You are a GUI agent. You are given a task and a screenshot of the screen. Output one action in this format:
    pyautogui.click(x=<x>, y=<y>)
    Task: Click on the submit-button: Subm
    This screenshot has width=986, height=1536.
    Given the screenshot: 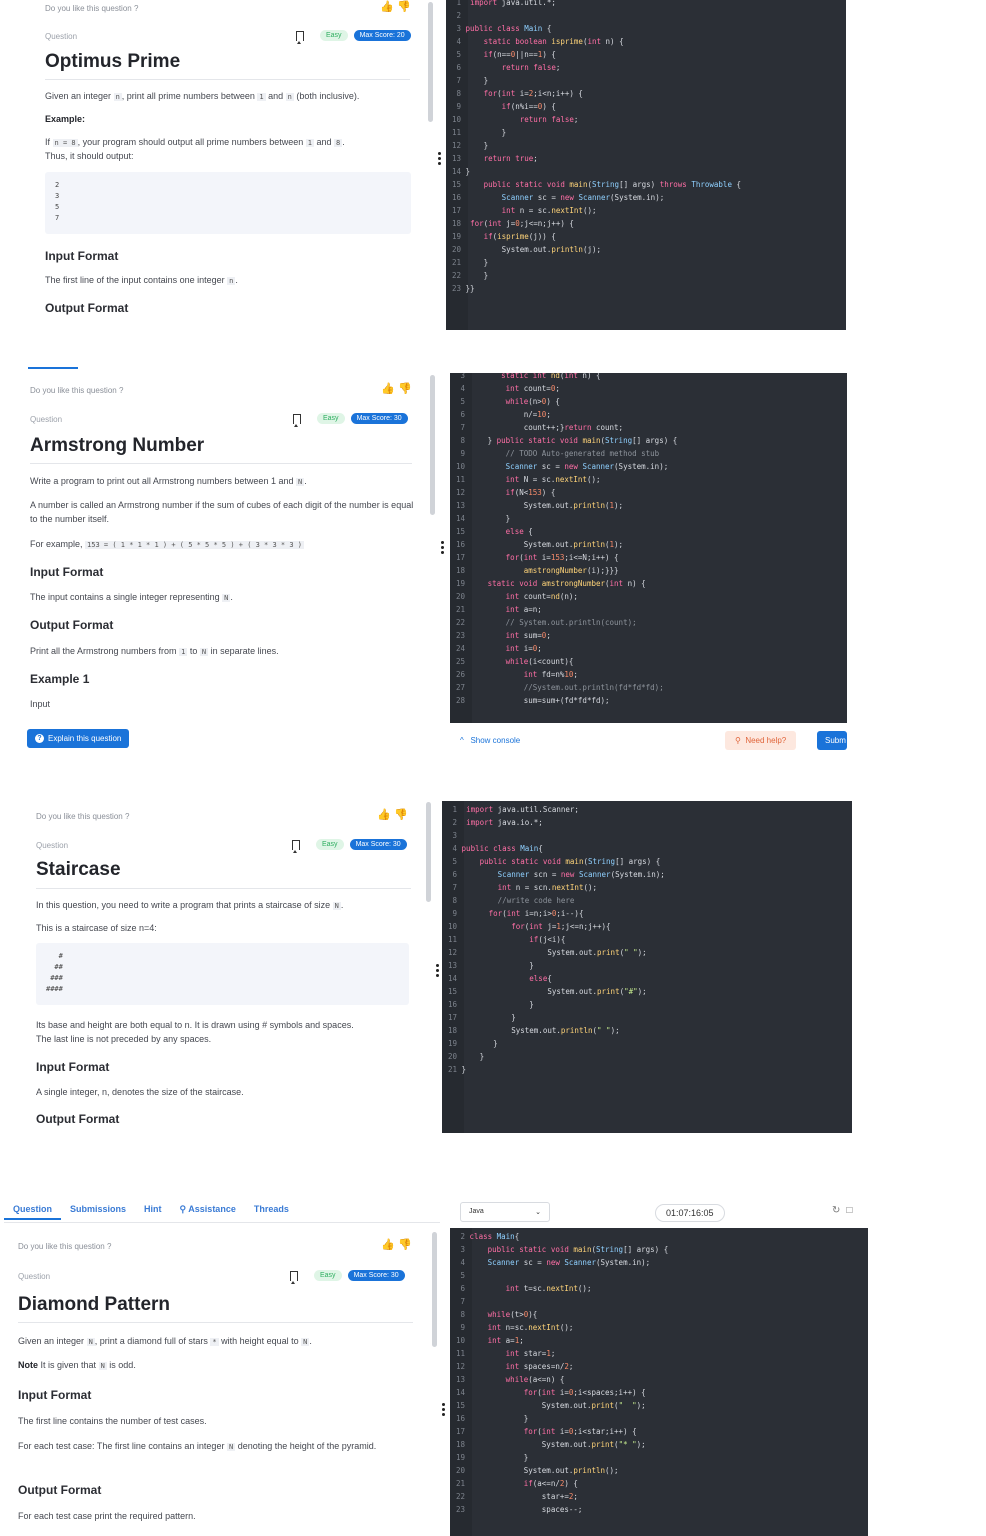 What is the action you would take?
    pyautogui.click(x=832, y=740)
    